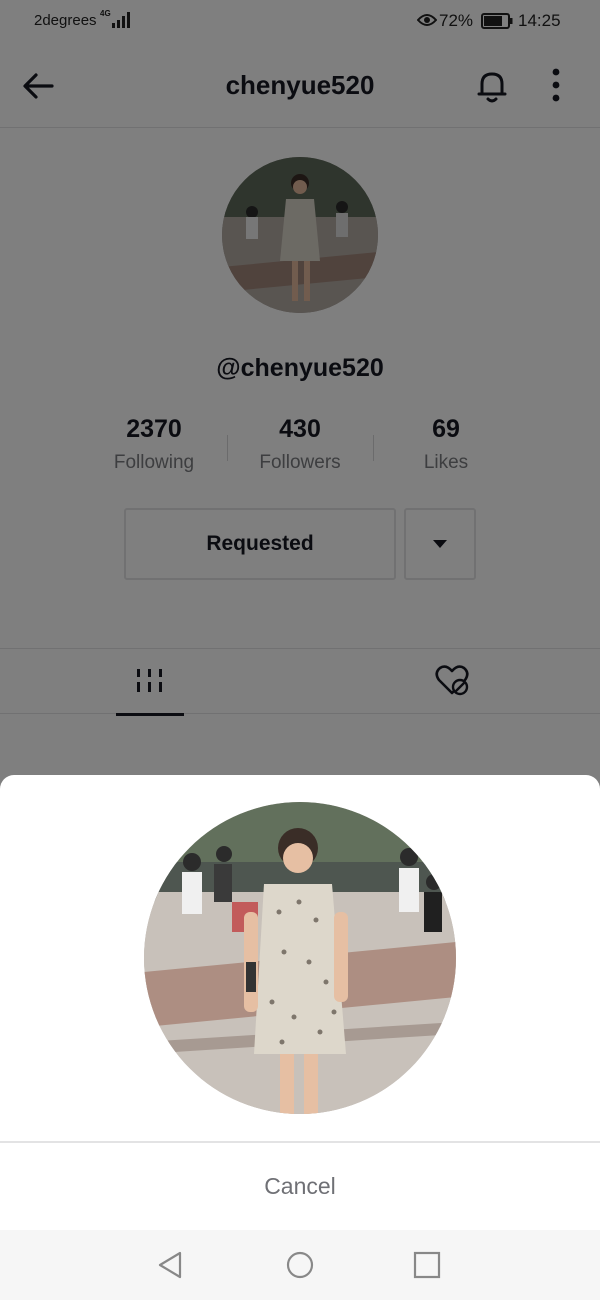 The height and width of the screenshot is (1300, 600). I want to click on cancel-button: Cancel, so click(300, 1186).